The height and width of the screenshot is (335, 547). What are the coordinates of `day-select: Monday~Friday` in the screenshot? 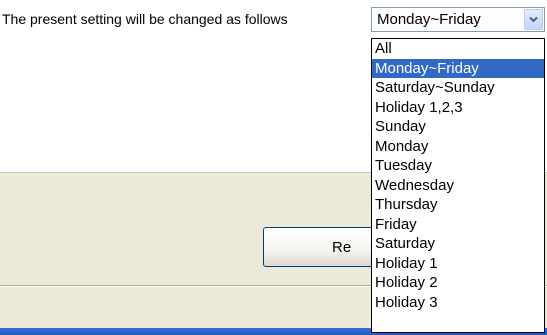 It's located at (458, 19).